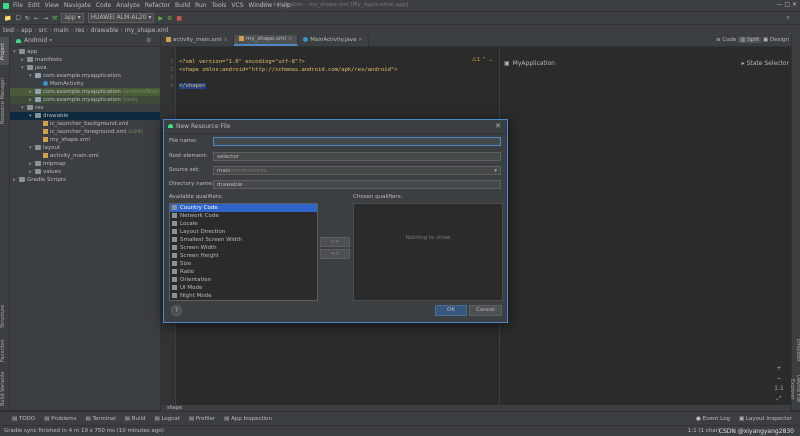 The image size is (800, 436). What do you see at coordinates (198, 40) in the screenshot?
I see `editor-tab: activity_main.xml ×` at bounding box center [198, 40].